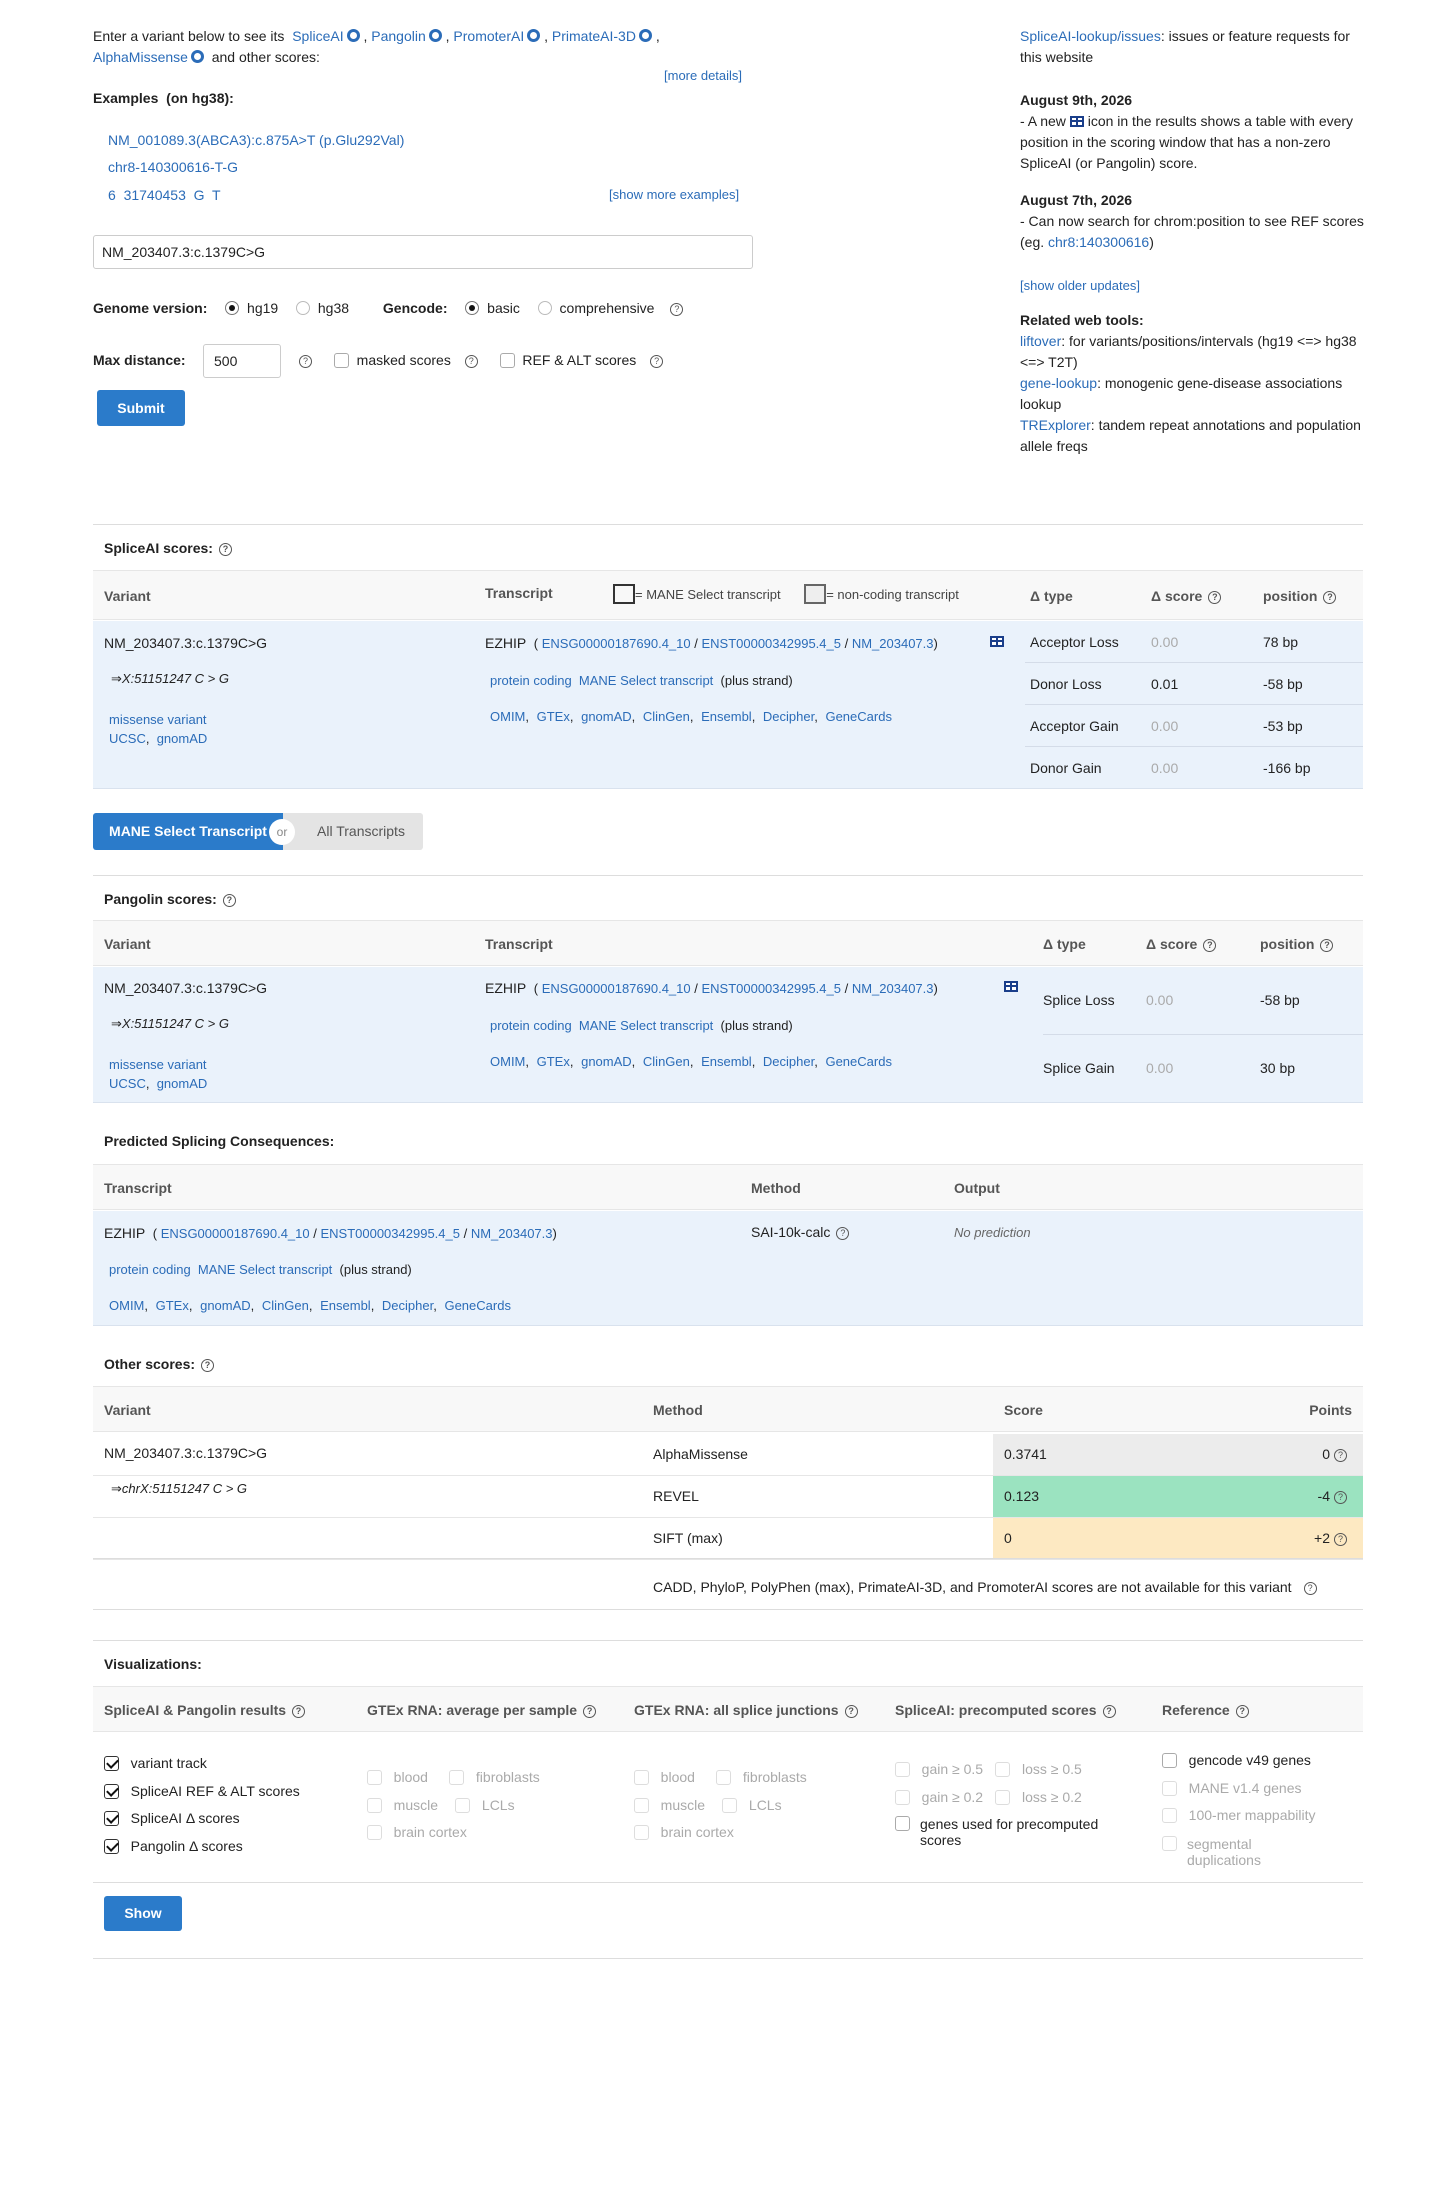 The image size is (1454, 2200). What do you see at coordinates (143, 1913) in the screenshot?
I see `show-button: Show` at bounding box center [143, 1913].